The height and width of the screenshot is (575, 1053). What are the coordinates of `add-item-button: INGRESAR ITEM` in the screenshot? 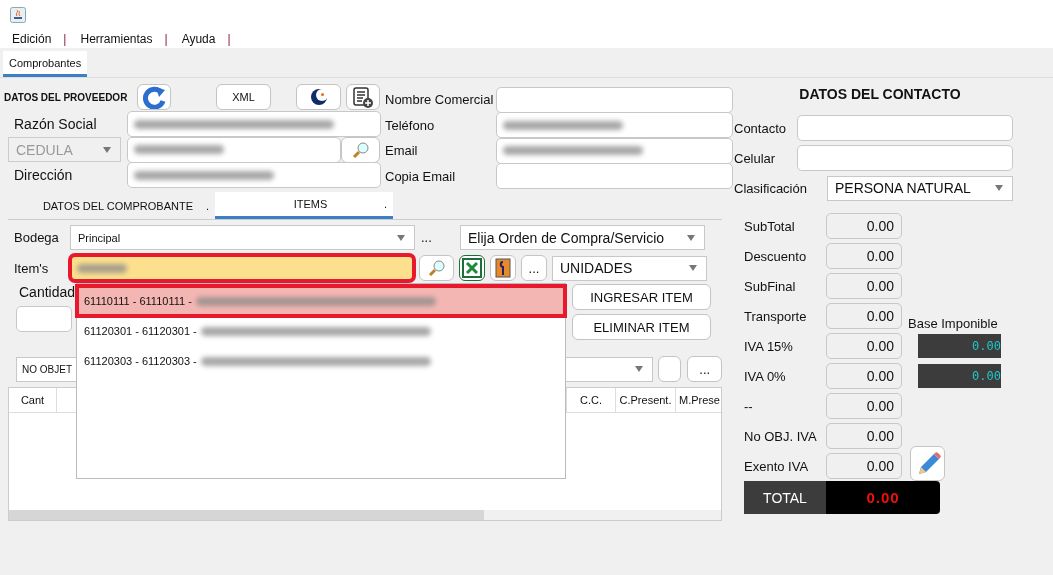 It's located at (641, 297).